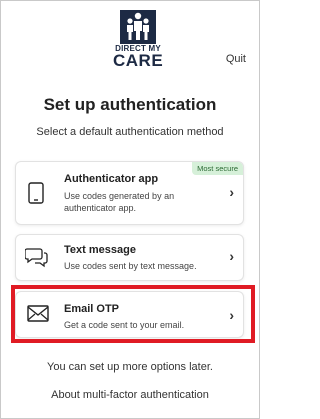  I want to click on method-description: Use codes sent by text message., so click(130, 266).